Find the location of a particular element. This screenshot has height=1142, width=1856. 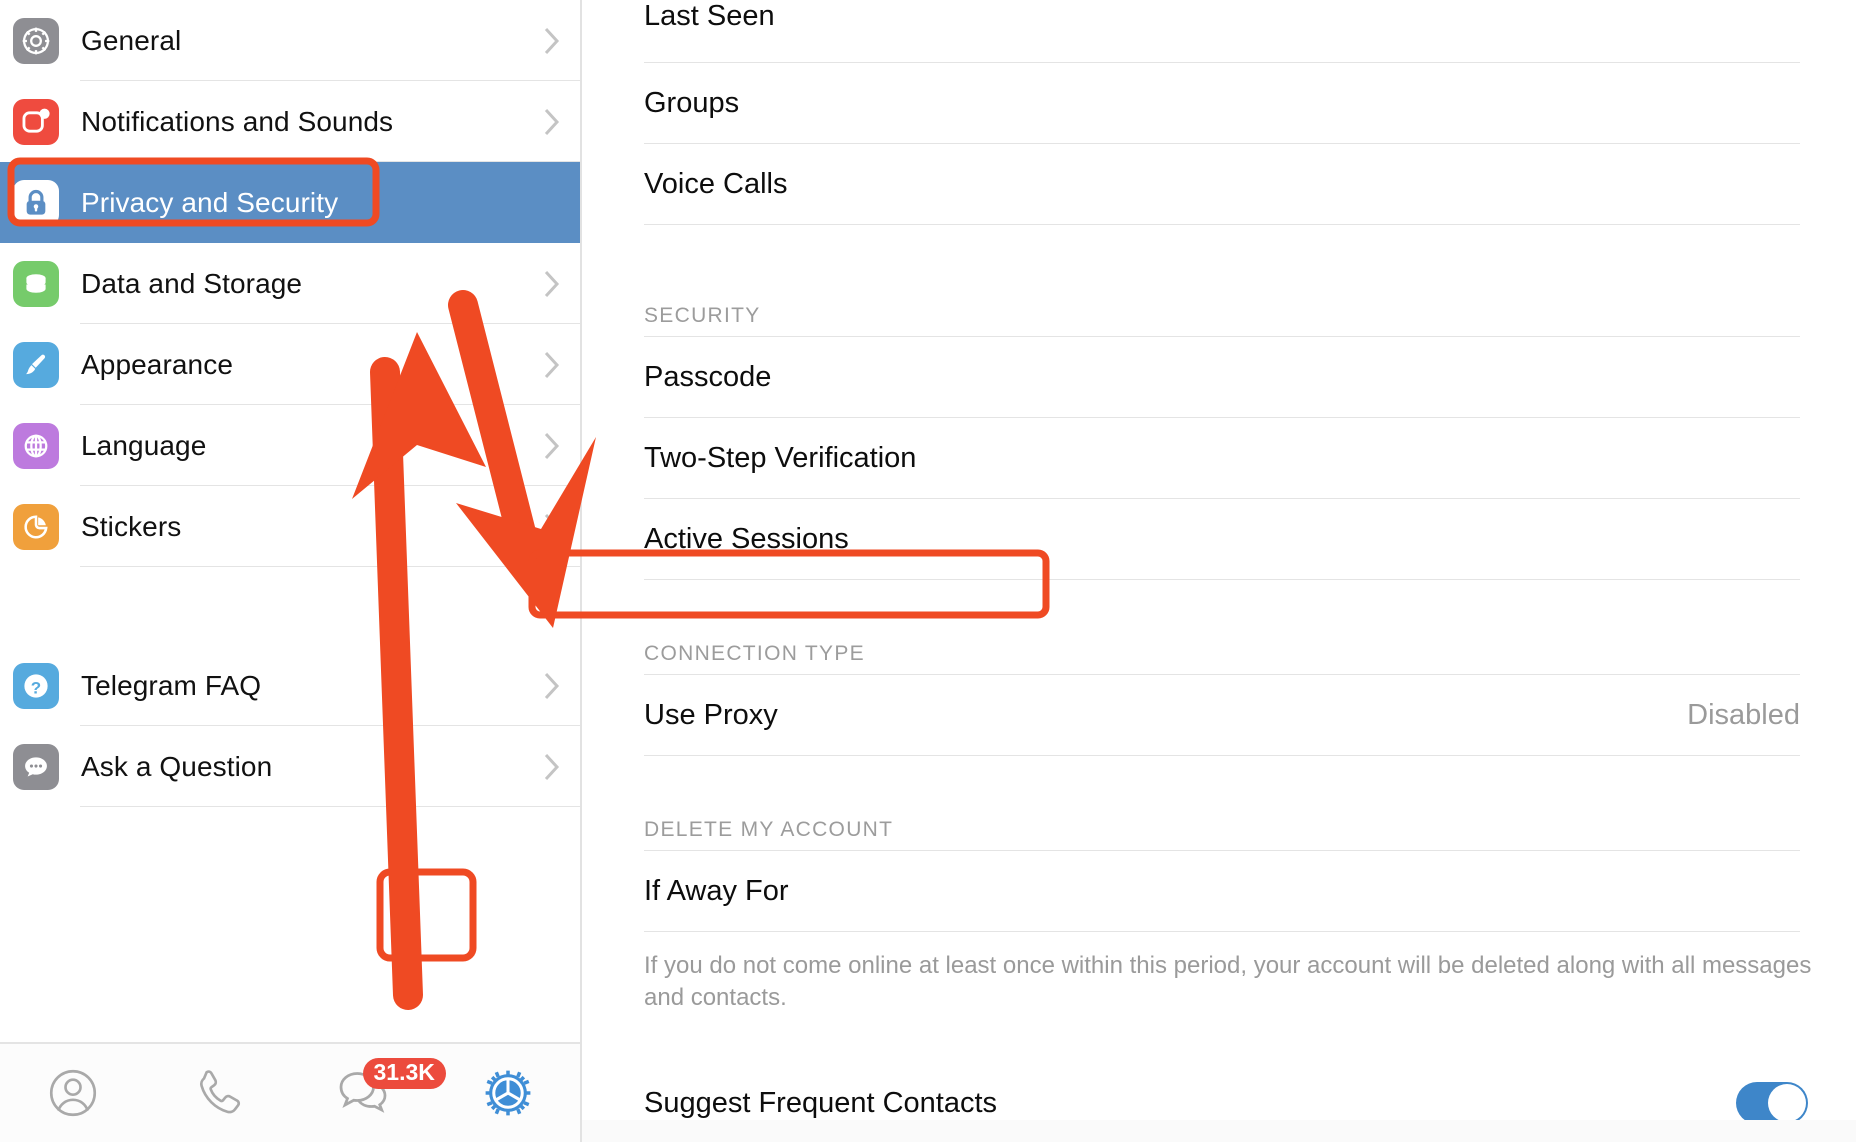

sidebar-item-label: Notifications and Sounds is located at coordinates (237, 121).